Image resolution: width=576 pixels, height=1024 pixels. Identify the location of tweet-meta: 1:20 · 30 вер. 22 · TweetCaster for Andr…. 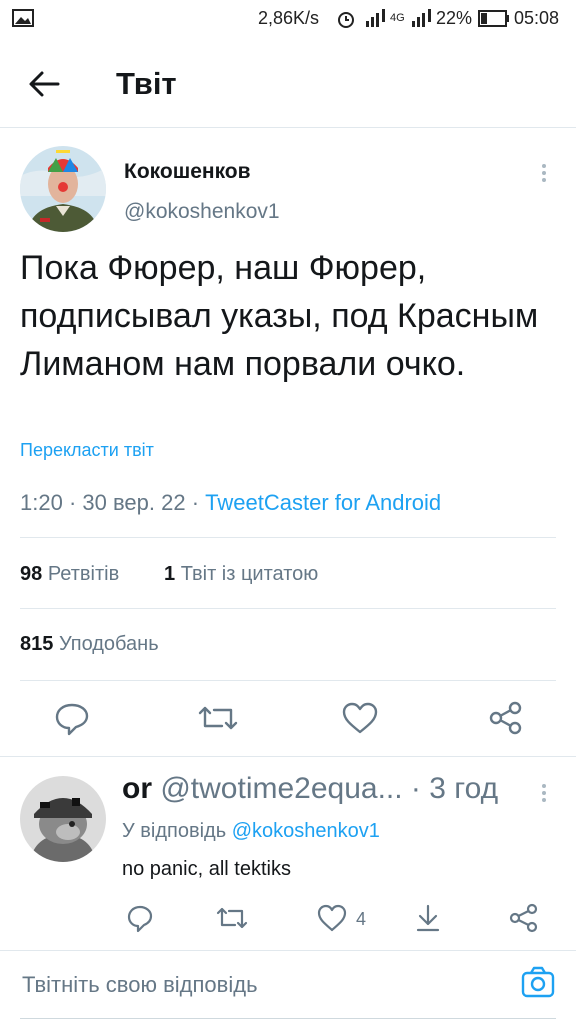
(231, 502).